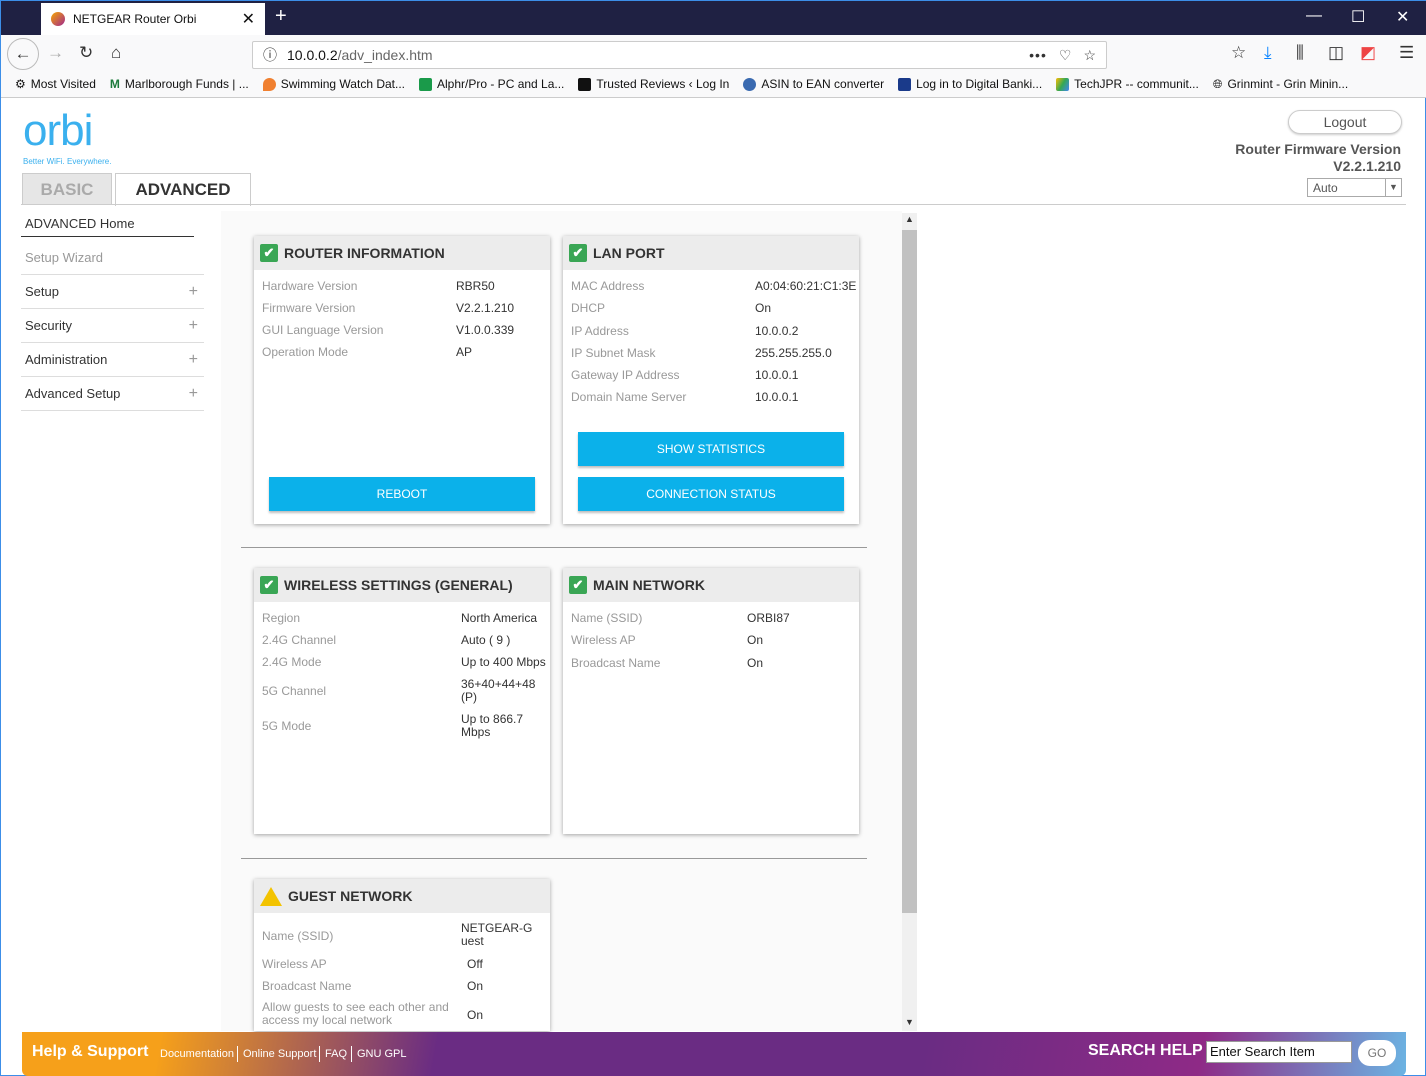 This screenshot has width=1426, height=1076. What do you see at coordinates (385, 55) in the screenshot?
I see `url-path: /adv_index.htm` at bounding box center [385, 55].